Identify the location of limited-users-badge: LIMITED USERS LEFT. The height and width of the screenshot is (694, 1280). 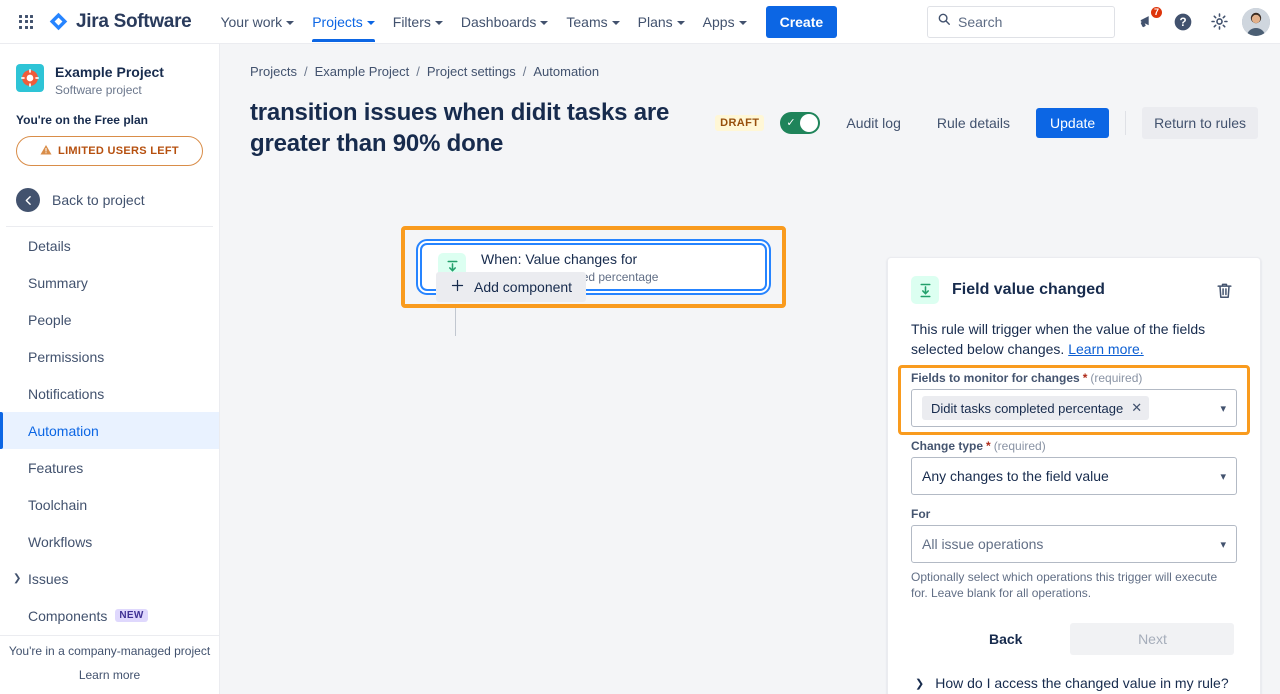
(109, 151).